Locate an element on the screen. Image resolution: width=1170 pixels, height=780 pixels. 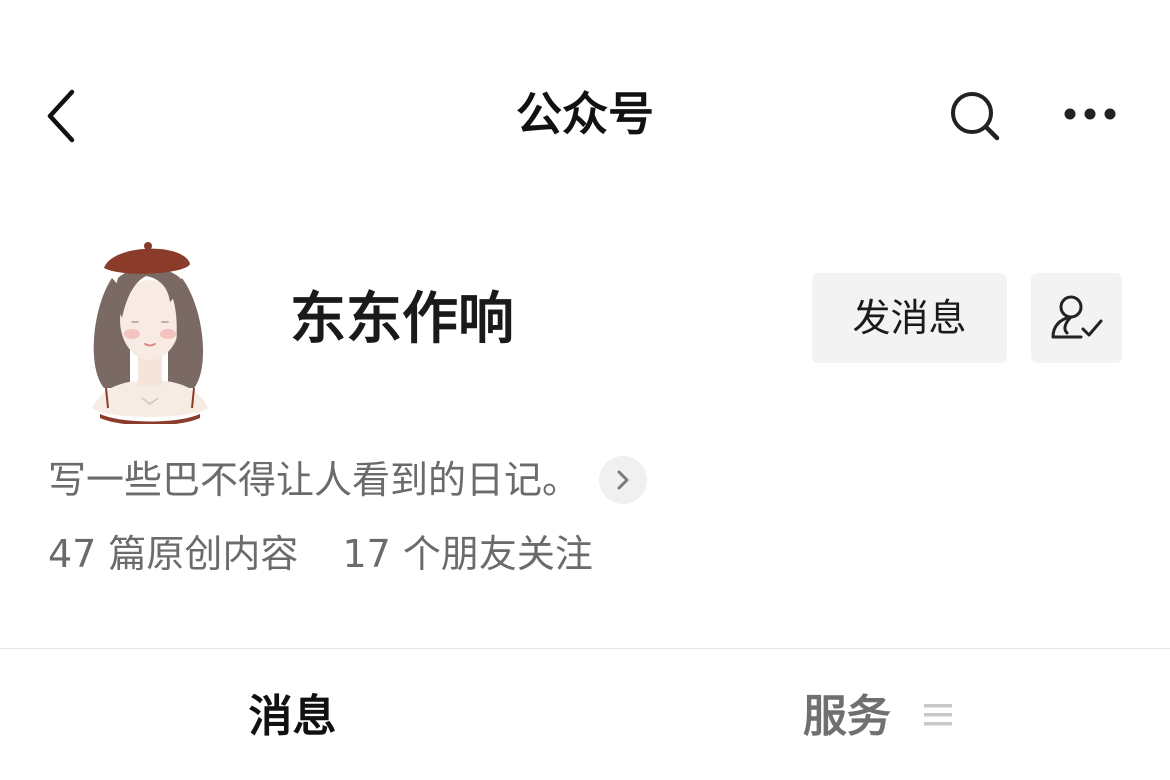
description-more-button is located at coordinates (623, 480).